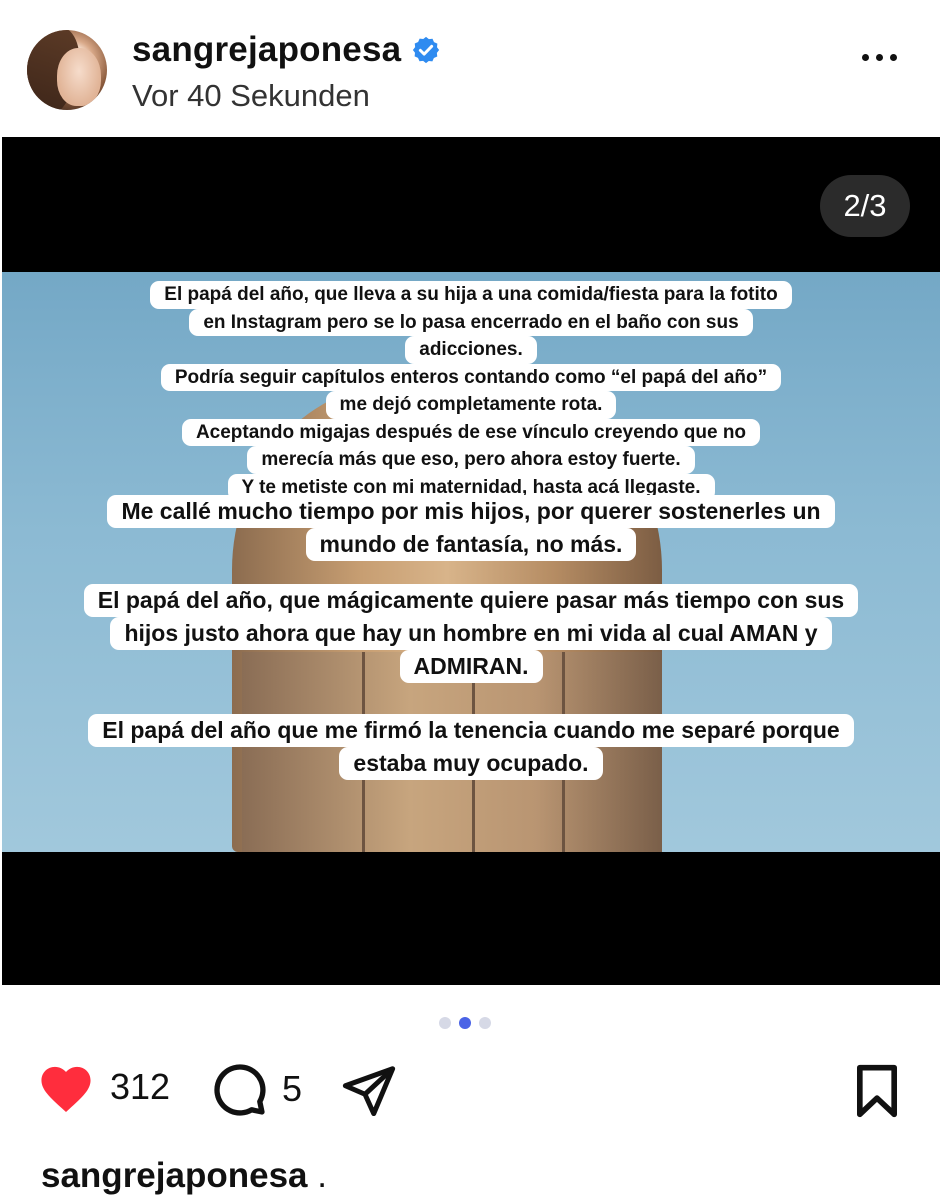 The height and width of the screenshot is (1200, 941). Describe the element at coordinates (470, 1095) in the screenshot. I see `action-bar: 312 5` at that location.